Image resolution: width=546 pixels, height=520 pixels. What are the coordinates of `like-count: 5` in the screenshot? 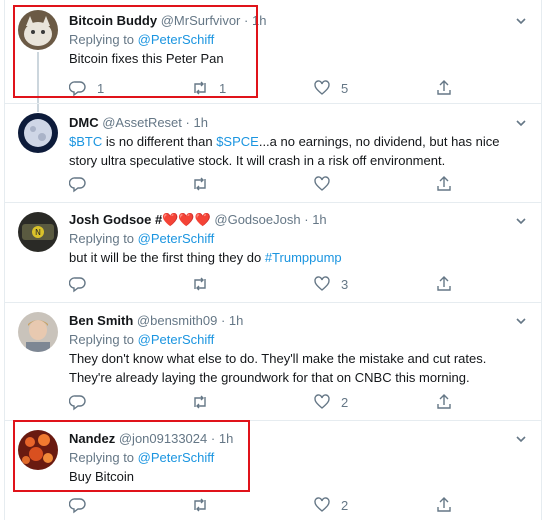 It's located at (345, 88).